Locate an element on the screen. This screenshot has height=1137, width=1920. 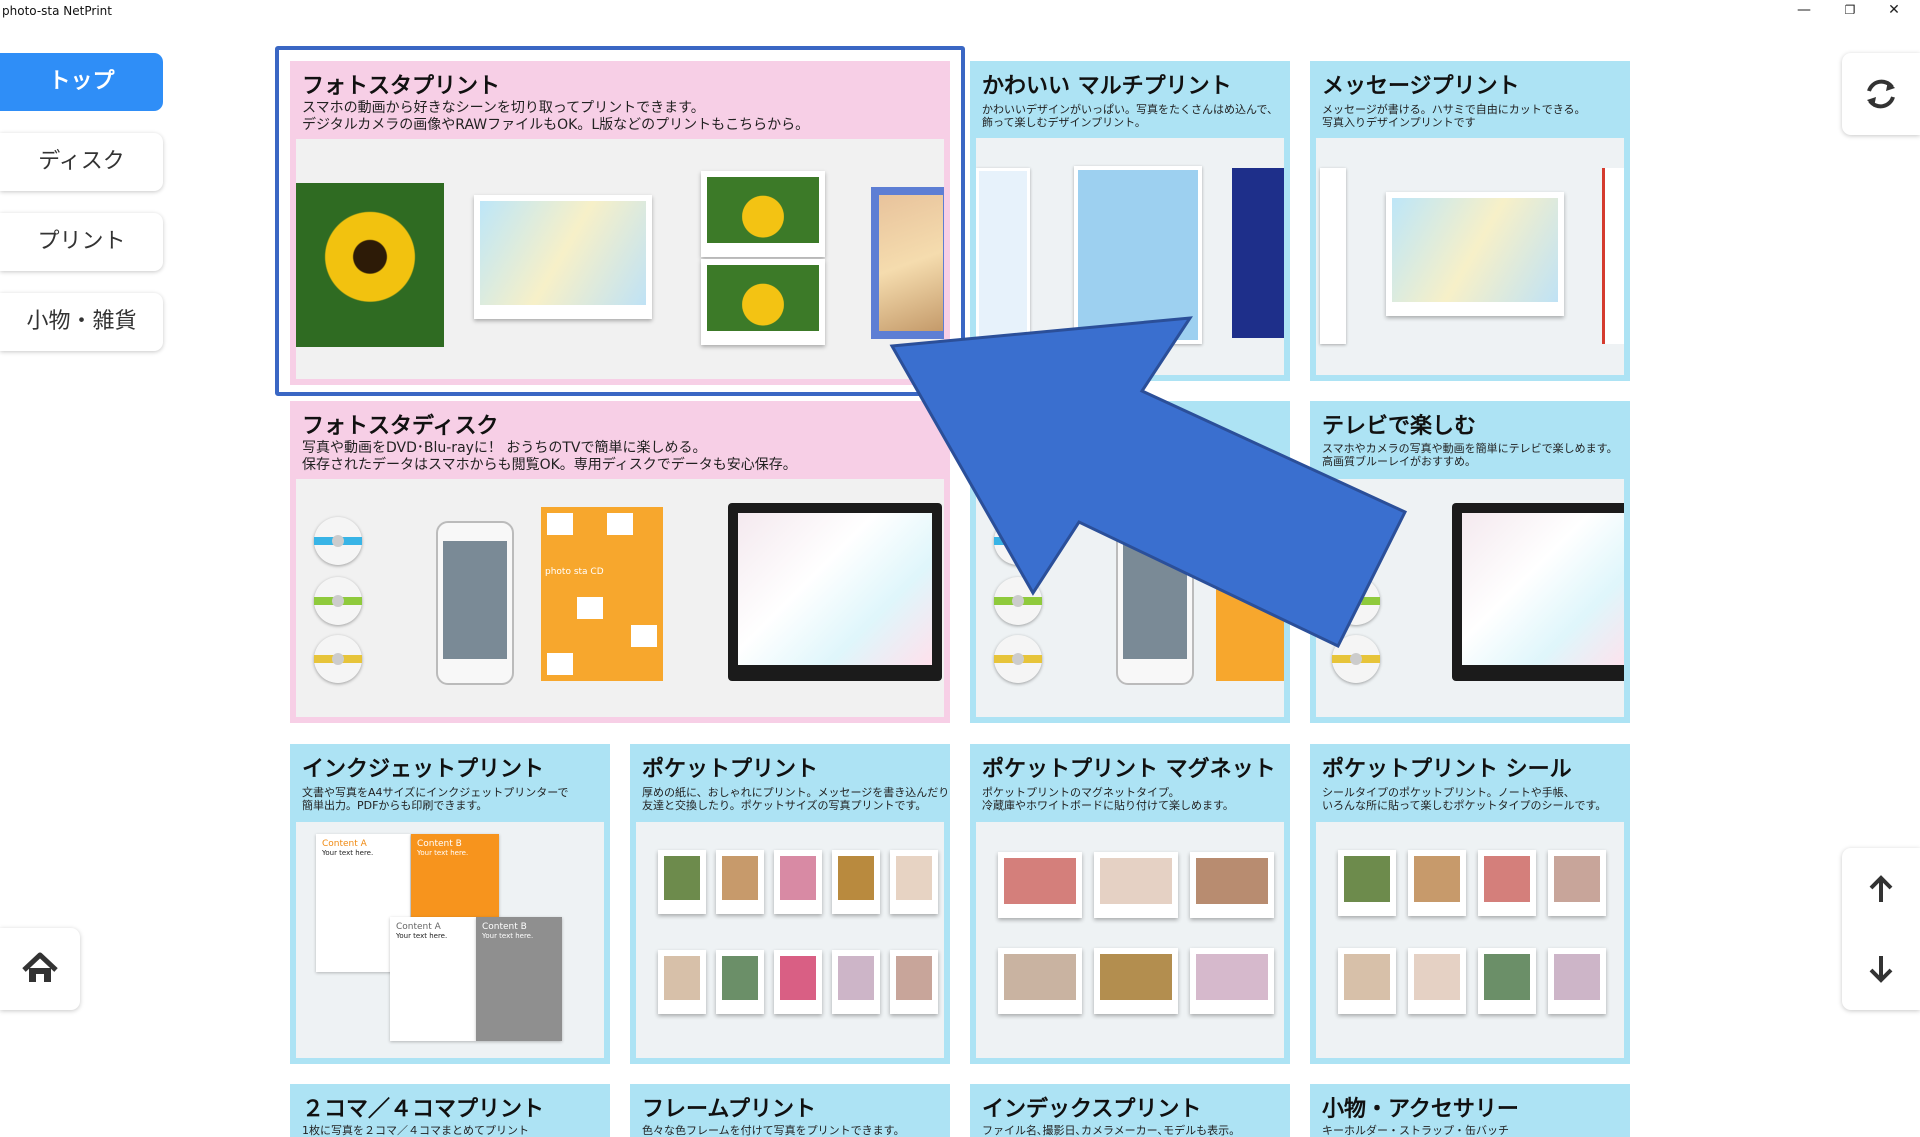
card-title: インクジェットプリント is located at coordinates (423, 769).